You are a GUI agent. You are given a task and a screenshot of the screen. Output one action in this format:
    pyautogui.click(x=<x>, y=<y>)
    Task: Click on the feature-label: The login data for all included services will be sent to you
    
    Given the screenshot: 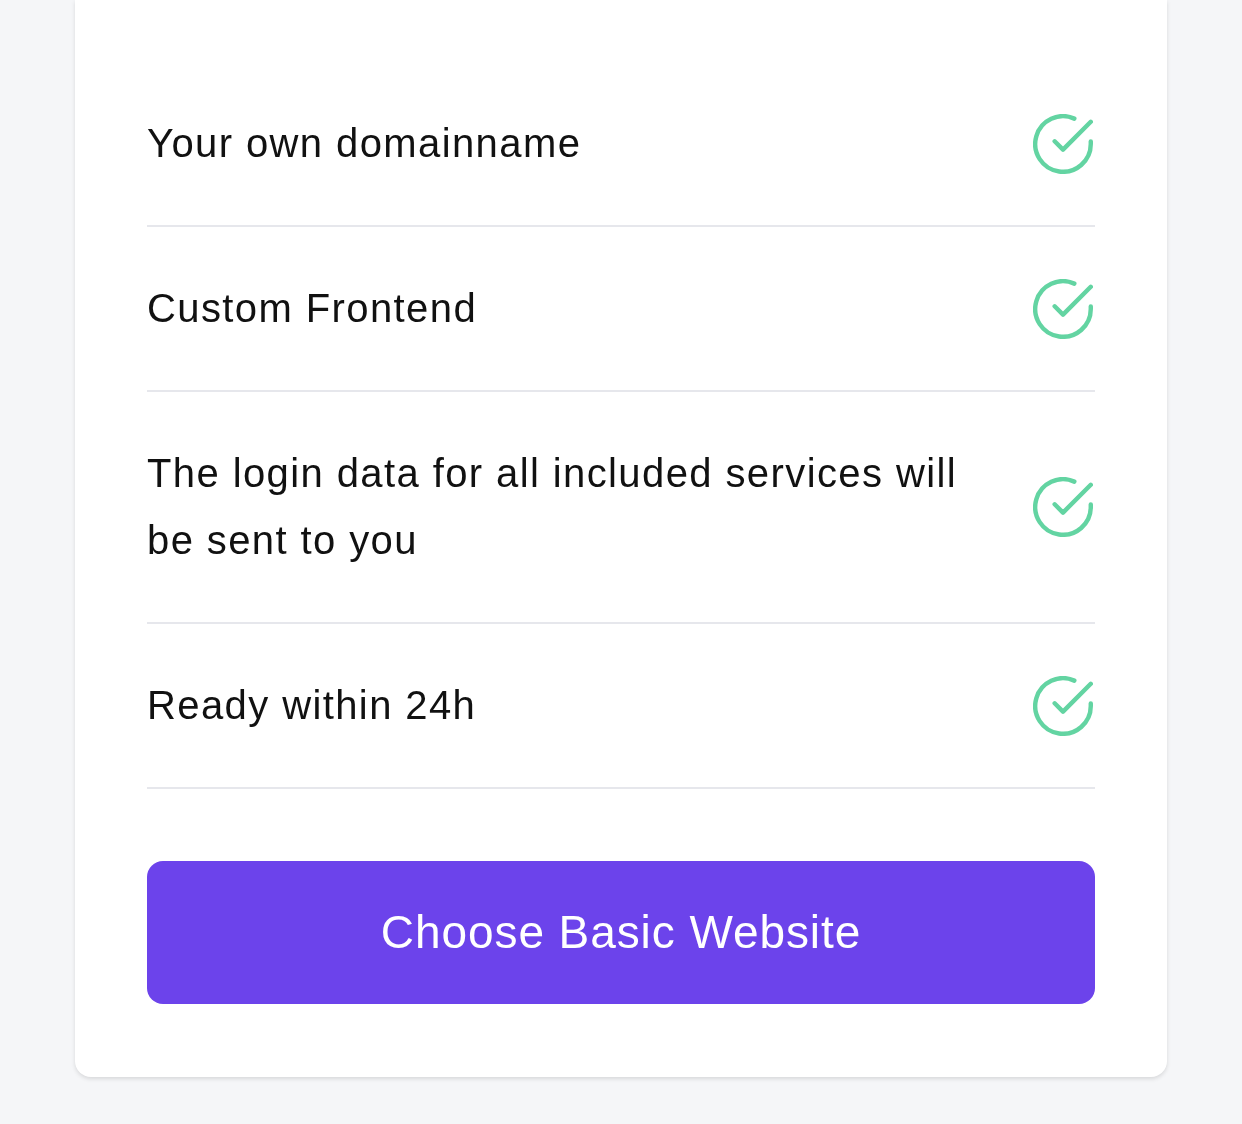 What is the action you would take?
    pyautogui.click(x=553, y=507)
    